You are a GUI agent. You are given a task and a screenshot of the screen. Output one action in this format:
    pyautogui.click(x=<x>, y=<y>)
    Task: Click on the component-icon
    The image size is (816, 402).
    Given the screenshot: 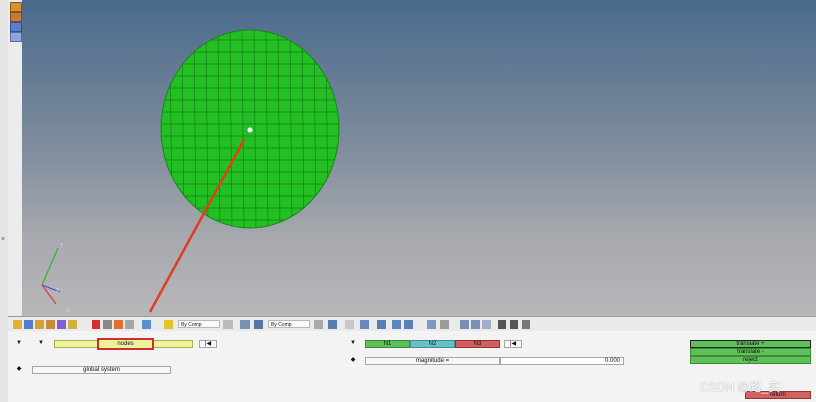 What is the action you would take?
    pyautogui.click(x=17, y=324)
    